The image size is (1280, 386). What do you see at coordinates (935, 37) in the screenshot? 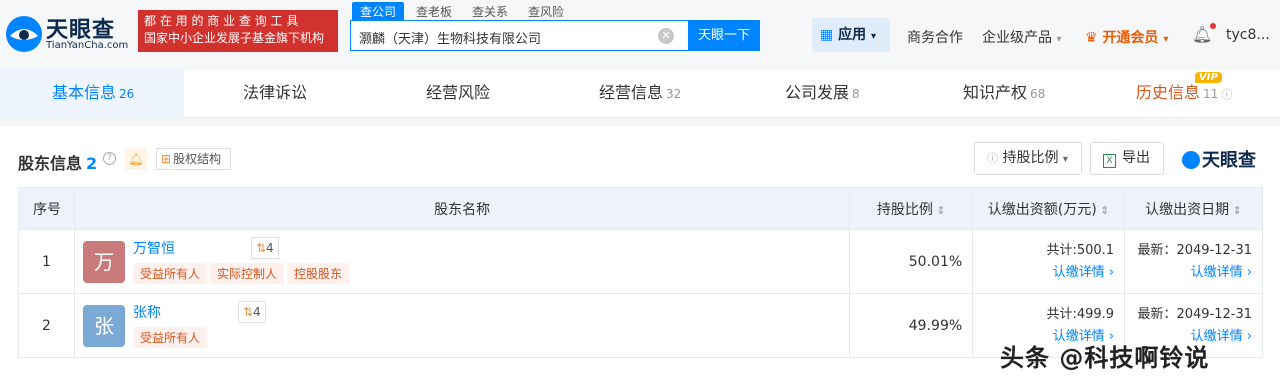
I see `nav-business: 商务合作` at bounding box center [935, 37].